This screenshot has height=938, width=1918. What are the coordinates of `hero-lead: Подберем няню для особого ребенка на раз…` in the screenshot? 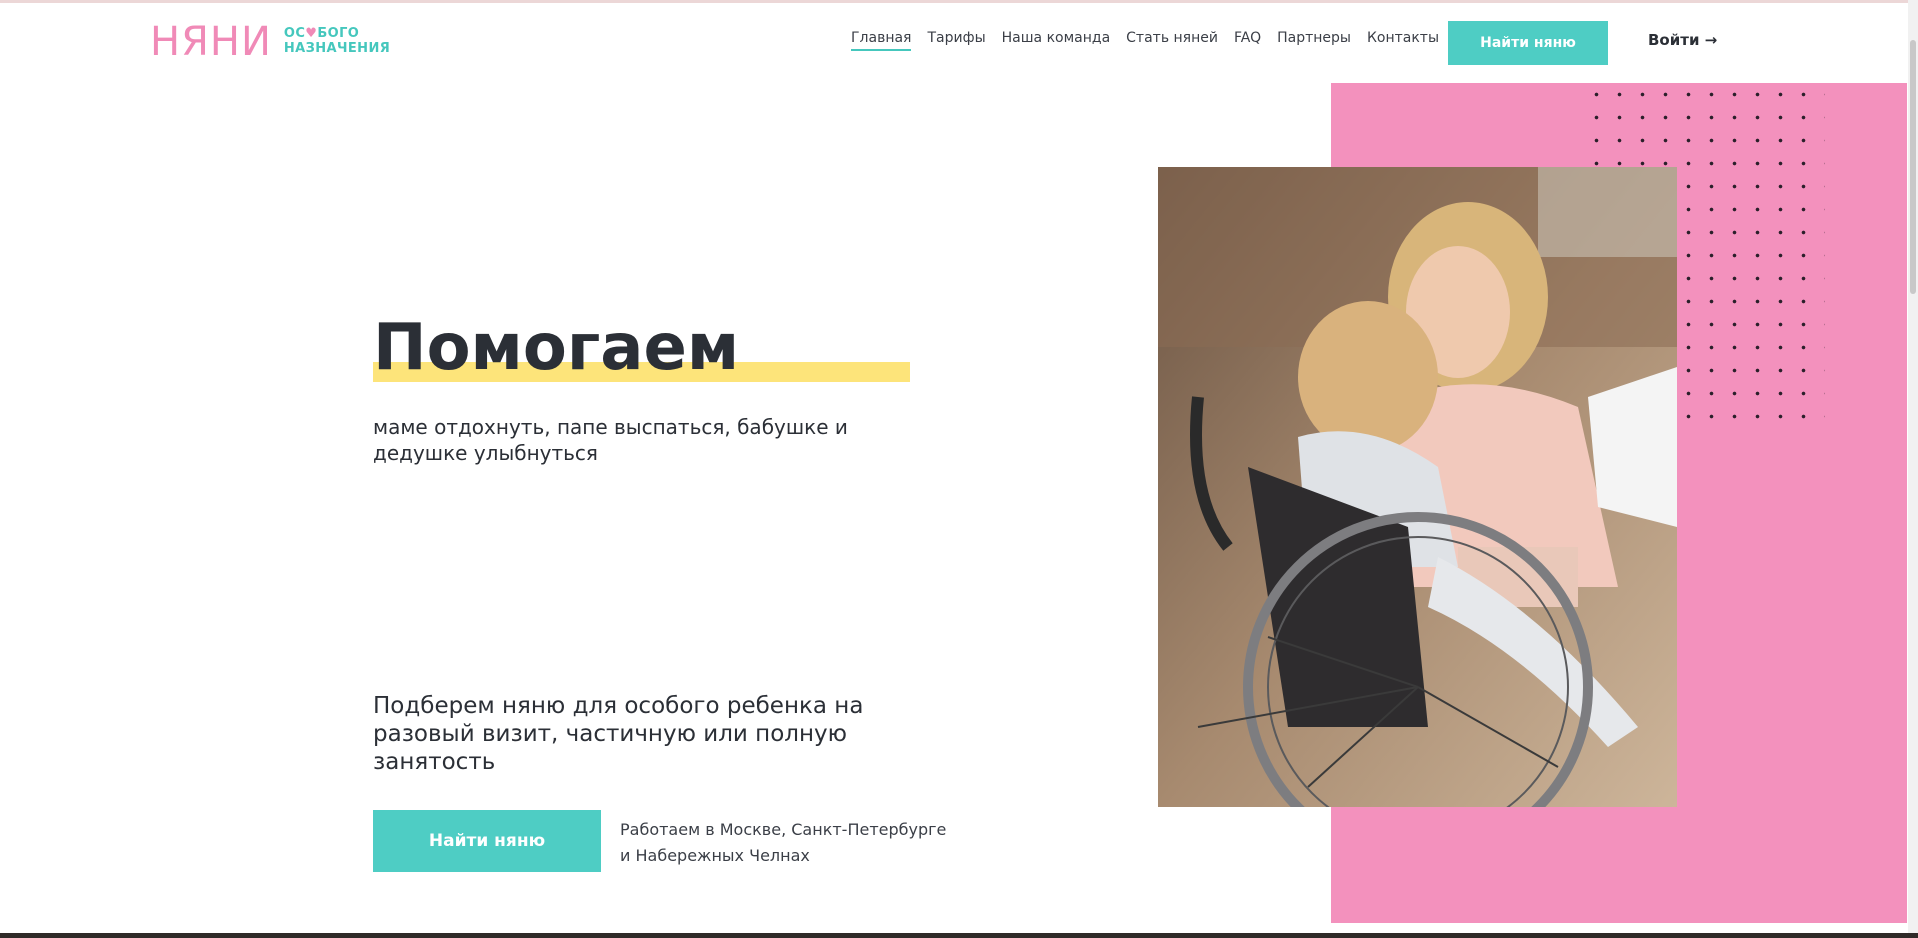 It's located at (618, 734).